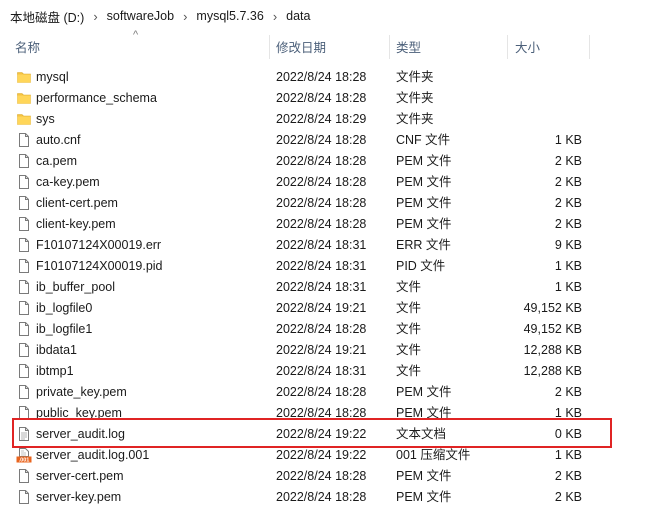  I want to click on svg-text: .001, so click(24, 460).